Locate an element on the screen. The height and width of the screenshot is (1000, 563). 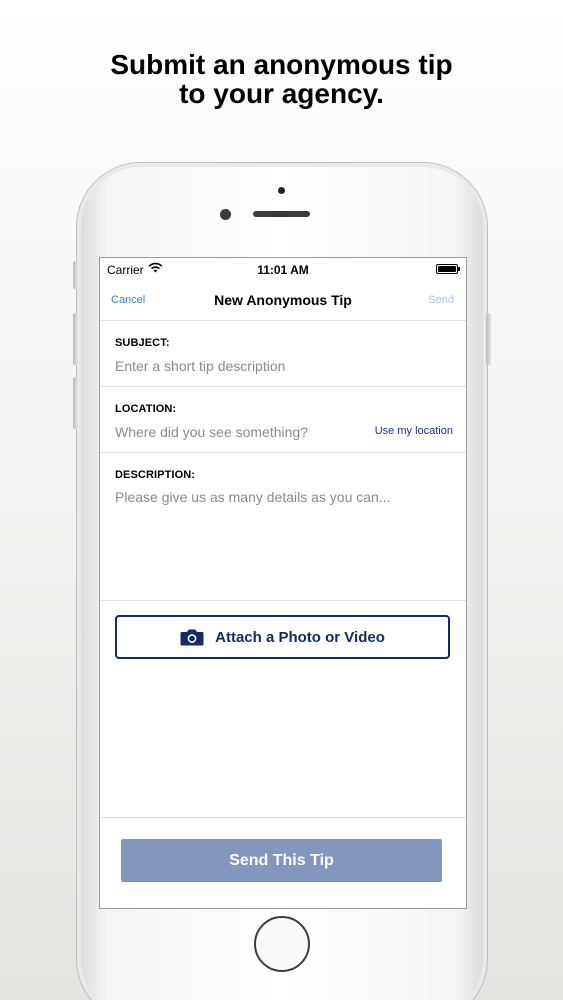
location-input is located at coordinates (235, 432).